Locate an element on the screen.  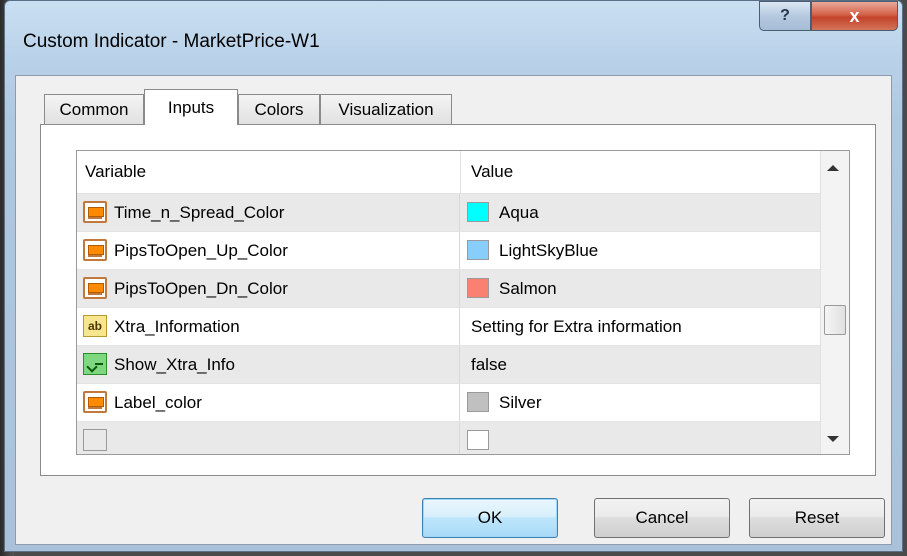
column-divider is located at coordinates (460, 172).